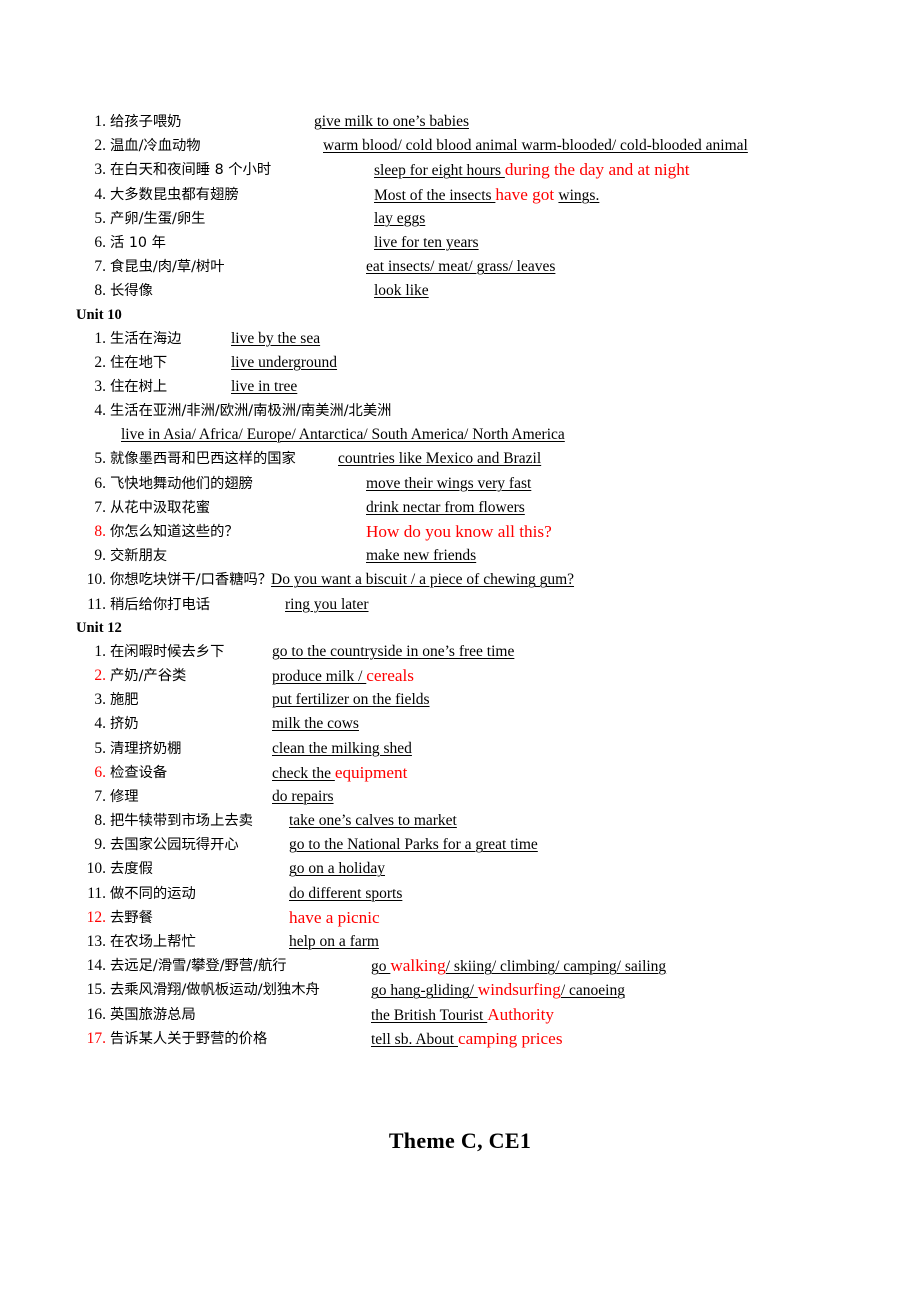  Describe the element at coordinates (466, 484) in the screenshot. I see `vocabulary-row: 6. 飞快地舞动他们的翅膀 move their wings very fast` at that location.